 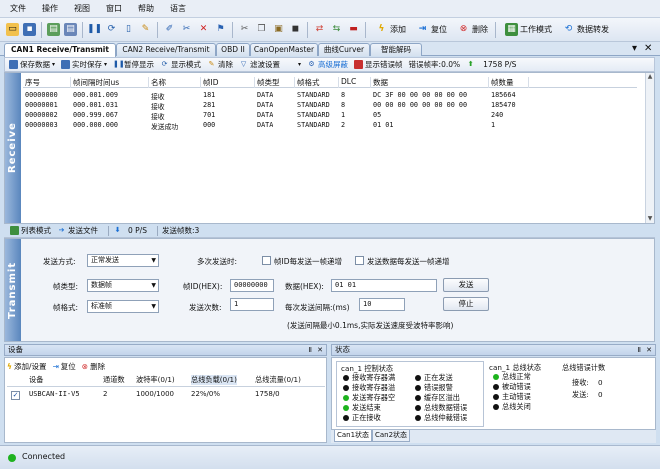 What do you see at coordinates (36, 380) in the screenshot?
I see `col-device: 设备` at bounding box center [36, 380].